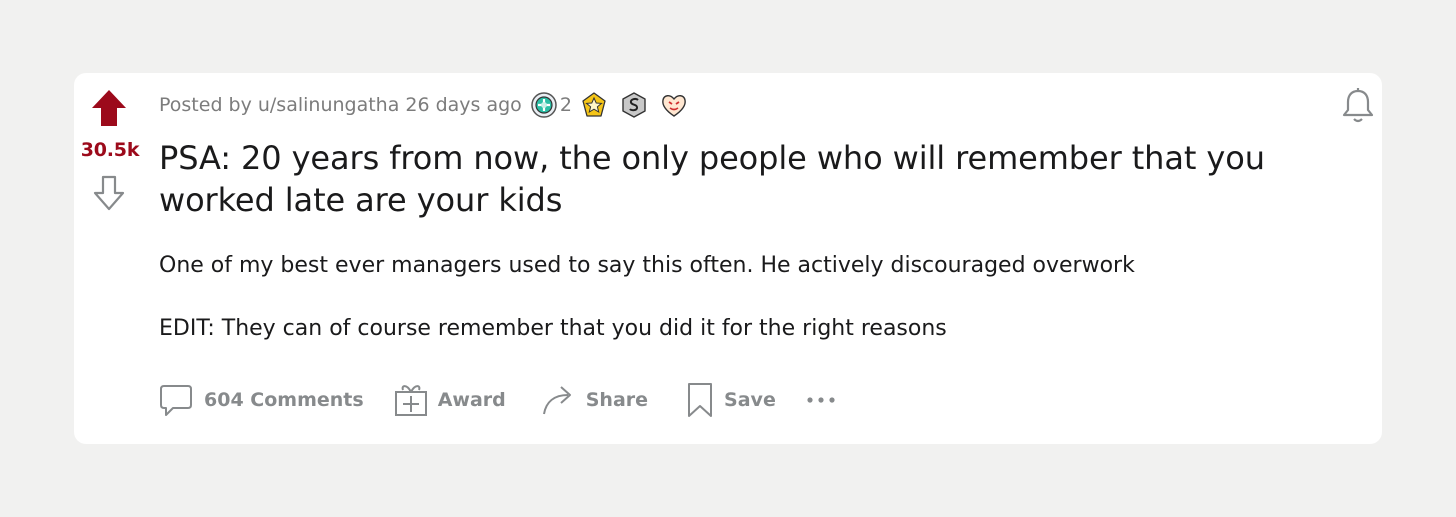 This screenshot has width=1456, height=517. What do you see at coordinates (109, 193) in the screenshot?
I see `downvote-arrow-icon` at bounding box center [109, 193].